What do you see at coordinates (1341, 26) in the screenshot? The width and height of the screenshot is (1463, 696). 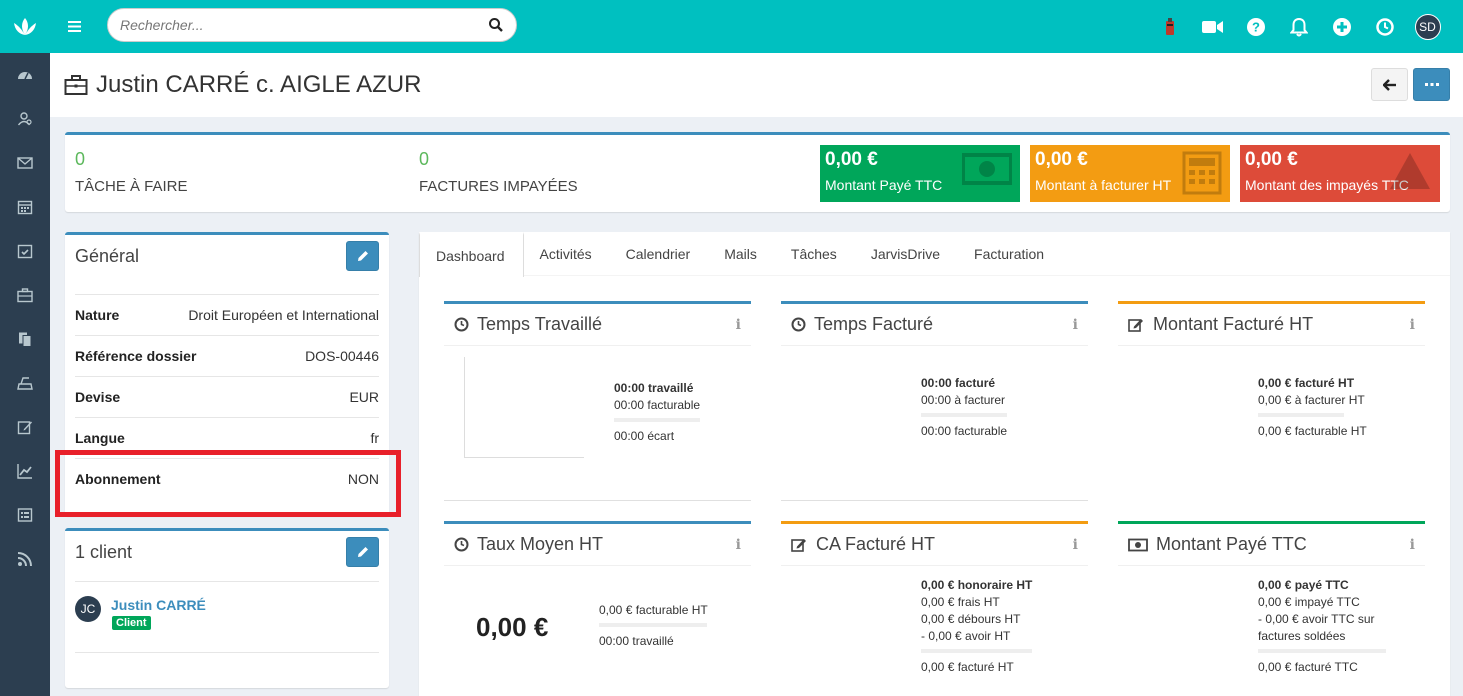 I see `add-button` at bounding box center [1341, 26].